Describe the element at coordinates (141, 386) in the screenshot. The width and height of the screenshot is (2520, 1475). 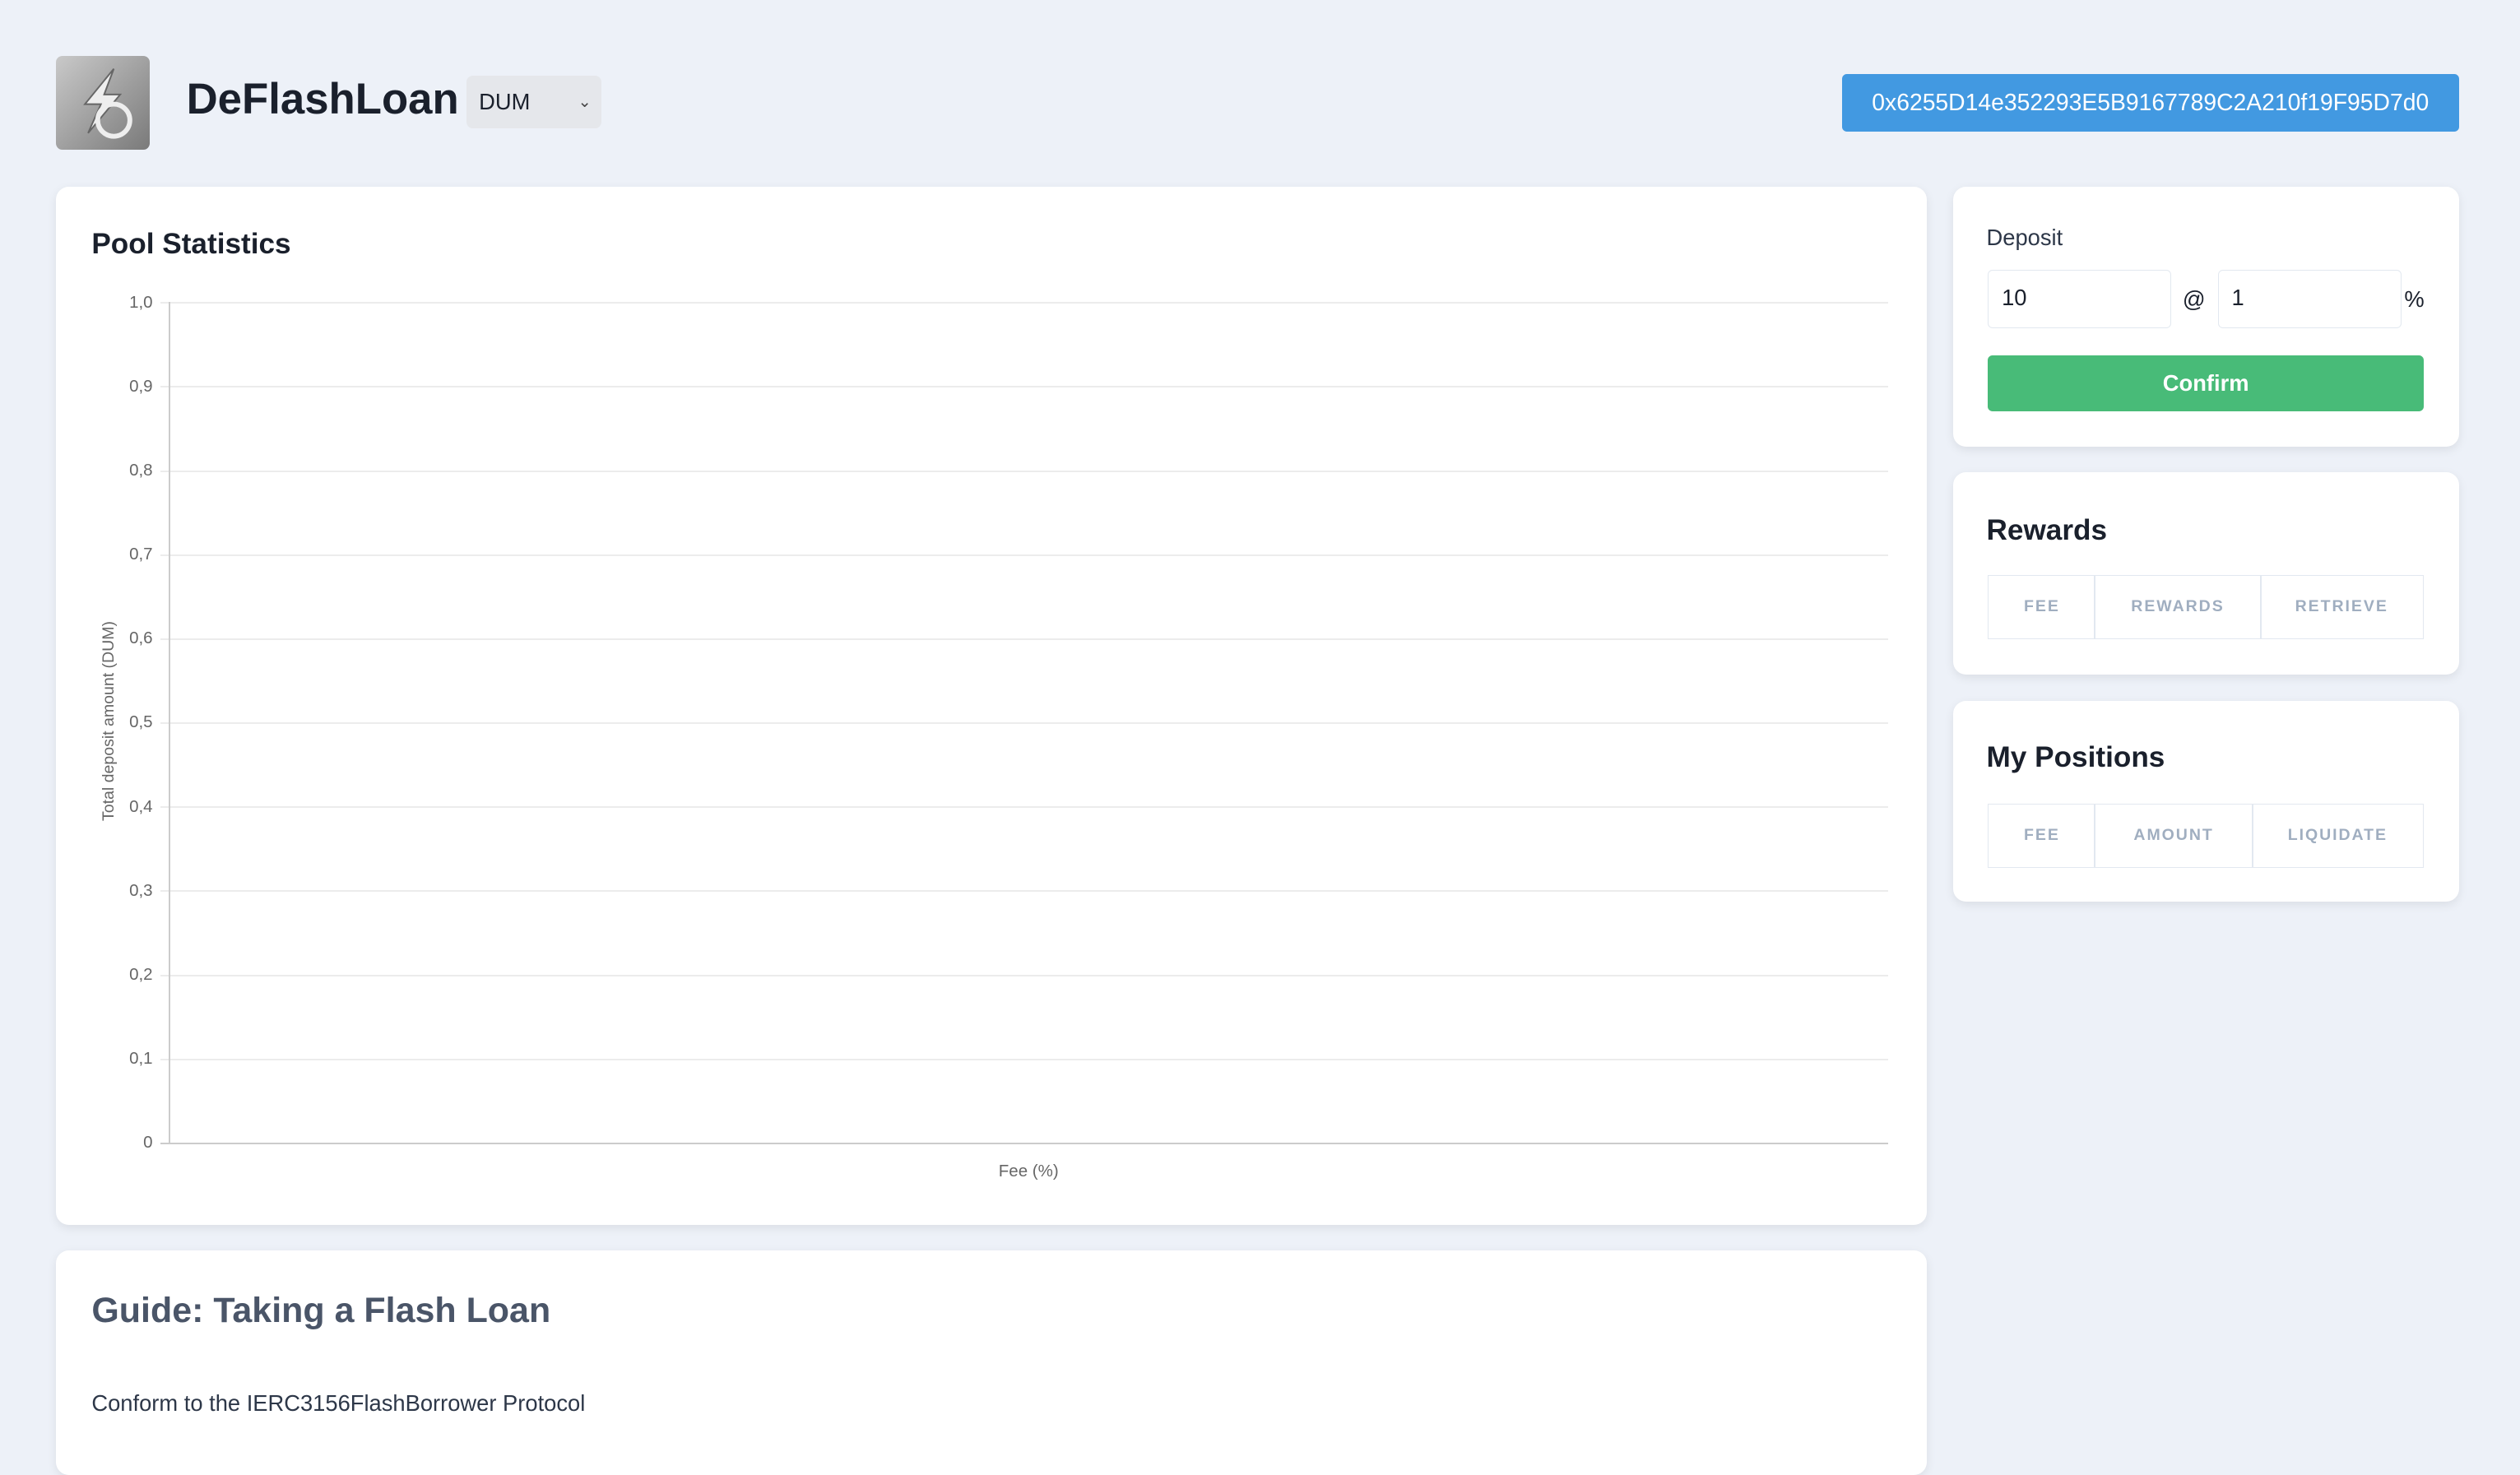
I see `y-tick-label: 0,9` at that location.